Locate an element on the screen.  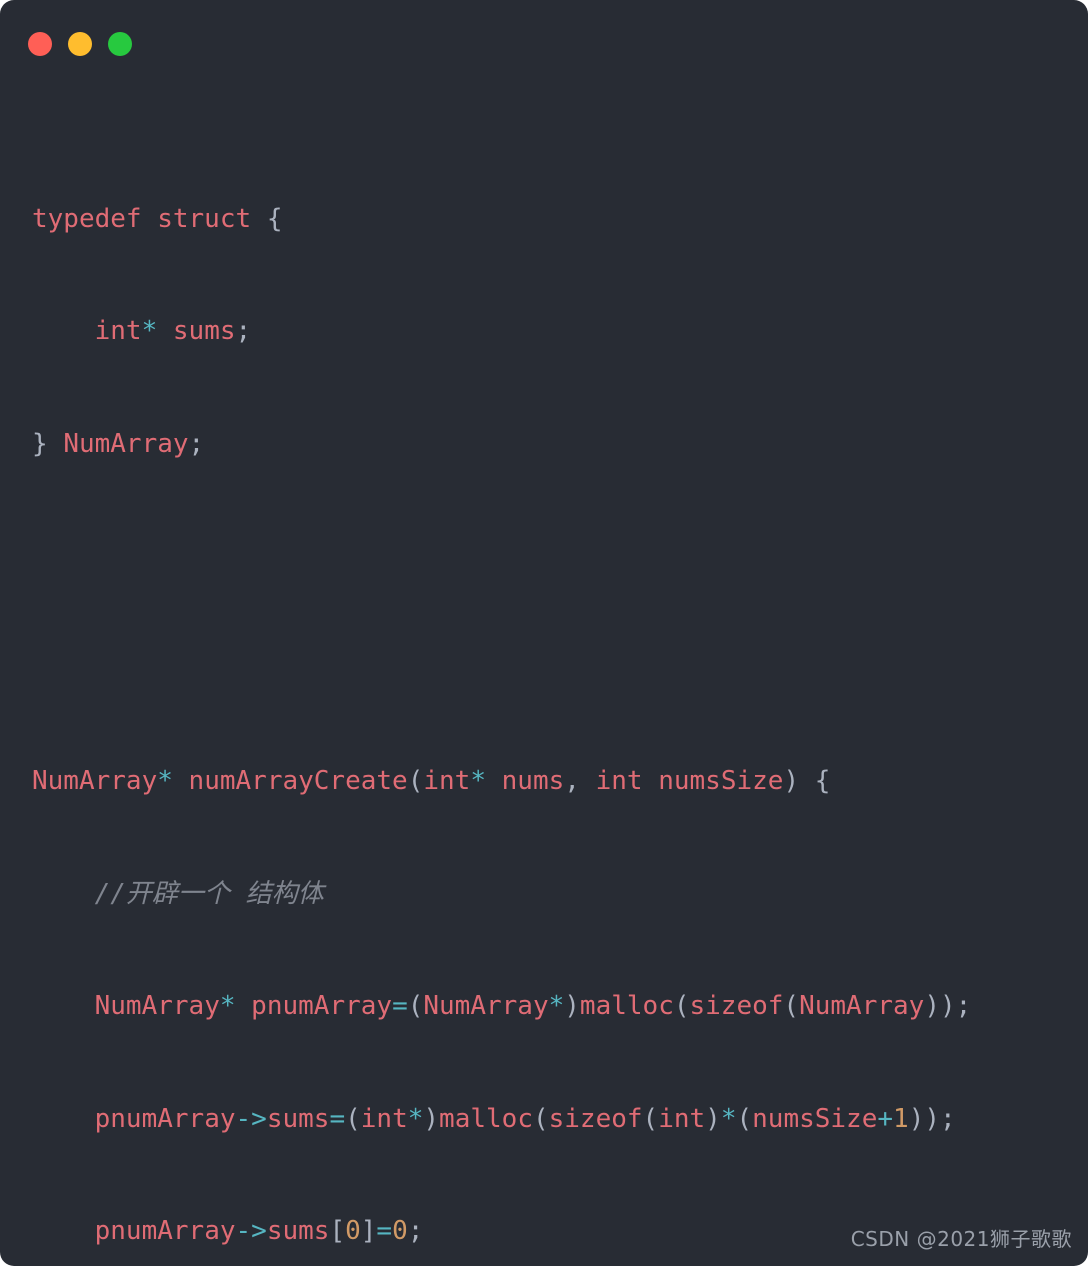
minimize-button-icon is located at coordinates (80, 44).